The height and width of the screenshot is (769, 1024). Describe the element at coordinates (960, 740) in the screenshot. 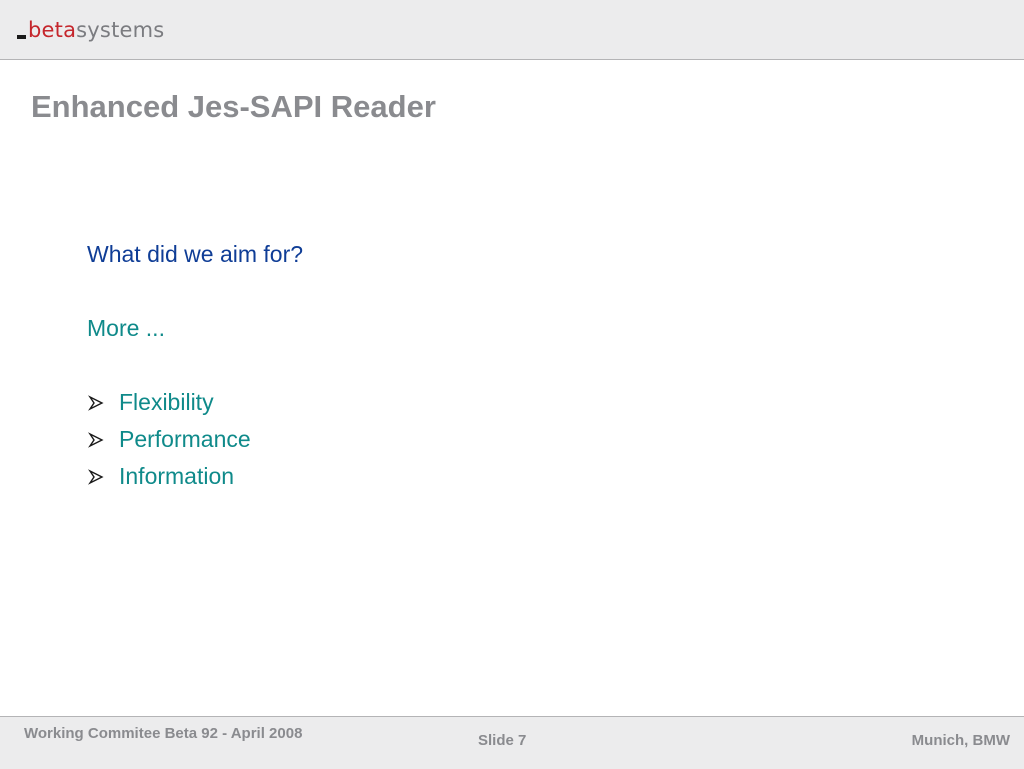

I see `footer-location-text: Munich, BMW` at that location.